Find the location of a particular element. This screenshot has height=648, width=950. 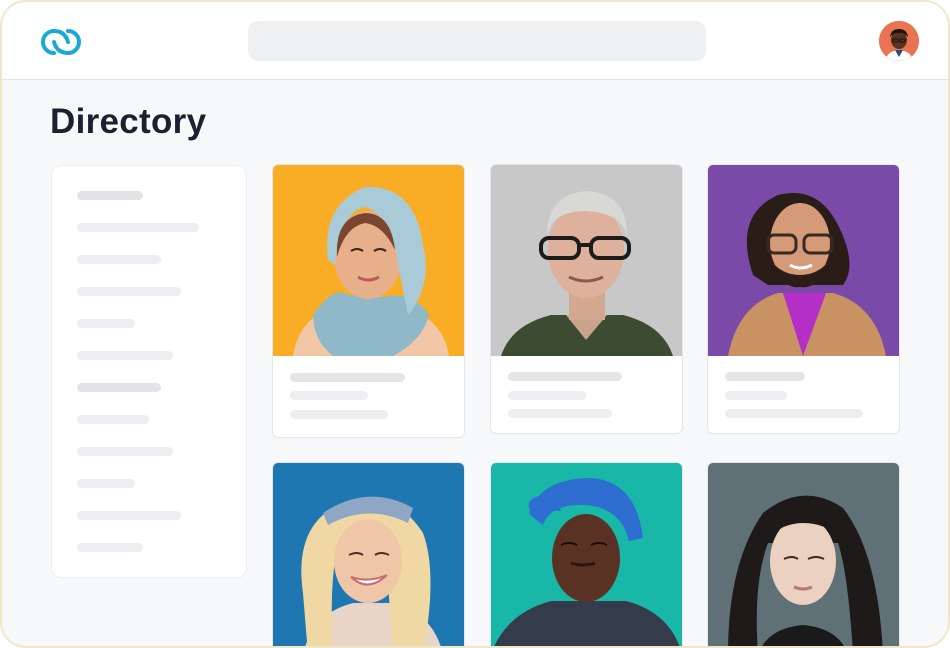

top-bar is located at coordinates (475, 41).